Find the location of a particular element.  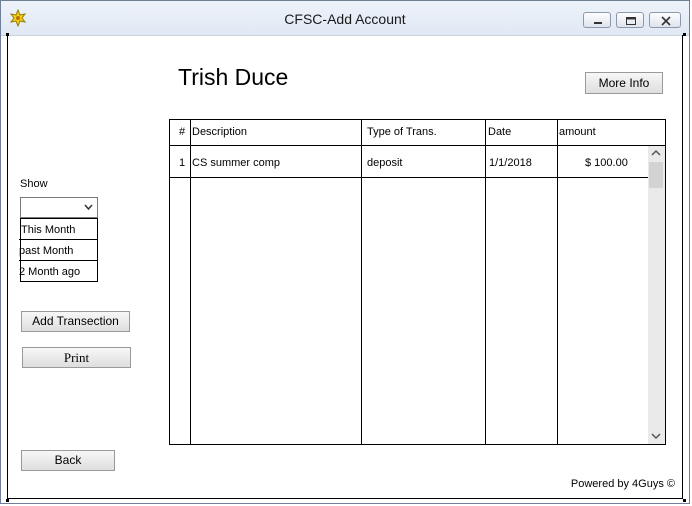

column-header-num: # is located at coordinates (182, 132).